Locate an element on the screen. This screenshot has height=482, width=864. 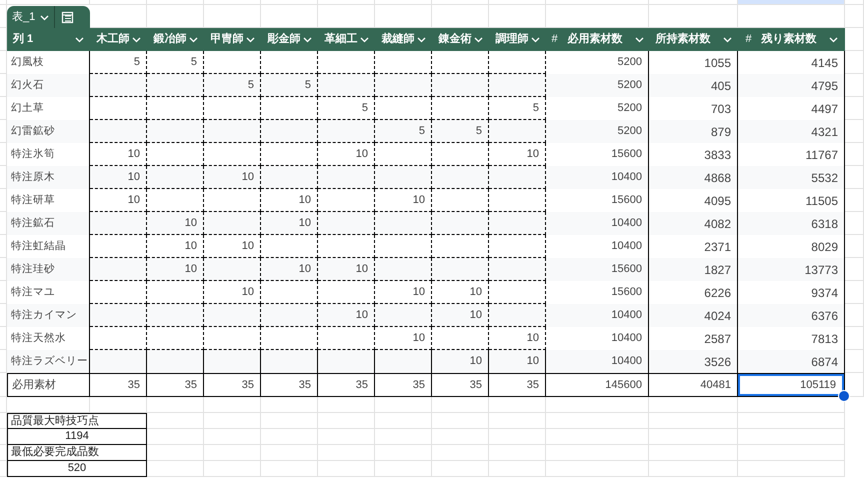
sheet-tab: 表_1 is located at coordinates (48, 17).